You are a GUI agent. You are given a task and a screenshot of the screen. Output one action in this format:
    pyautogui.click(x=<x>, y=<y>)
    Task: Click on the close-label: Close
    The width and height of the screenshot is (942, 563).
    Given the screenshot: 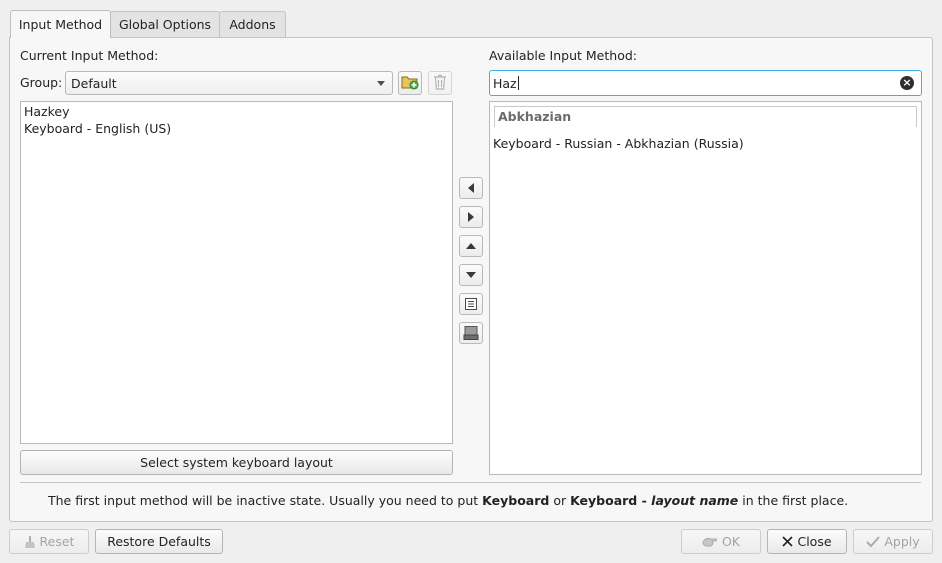 What is the action you would take?
    pyautogui.click(x=814, y=541)
    